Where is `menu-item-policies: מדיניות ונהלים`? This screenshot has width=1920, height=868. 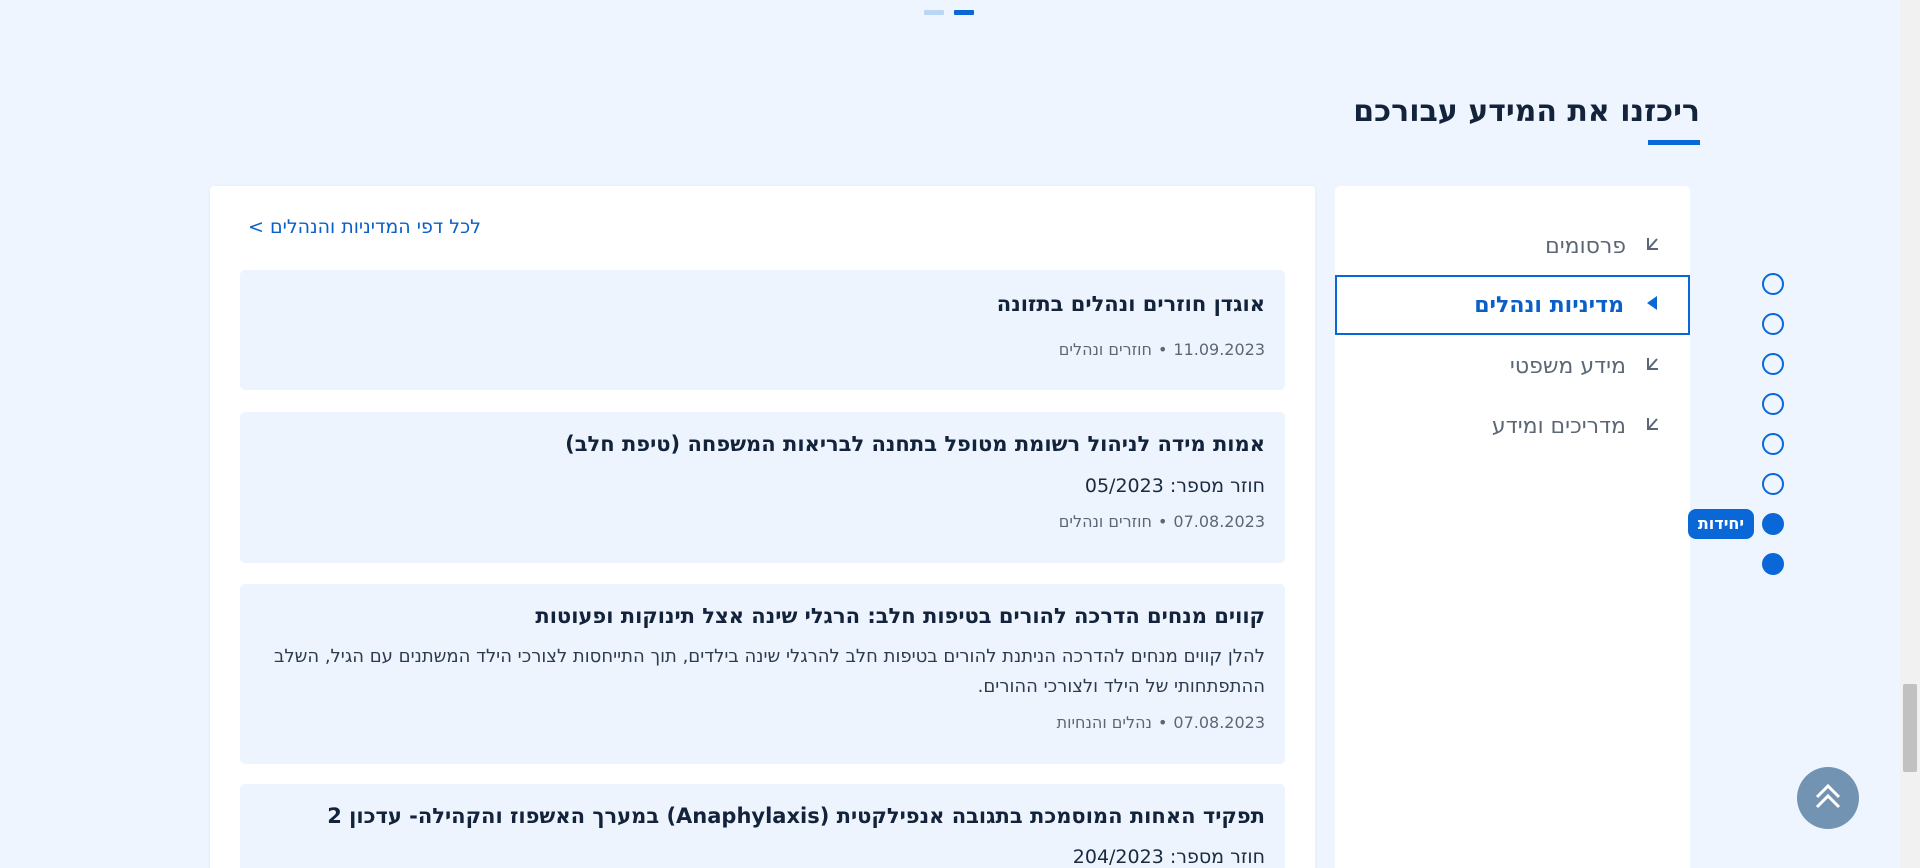
menu-item-policies: מדיניות ונהלים is located at coordinates (1512, 305).